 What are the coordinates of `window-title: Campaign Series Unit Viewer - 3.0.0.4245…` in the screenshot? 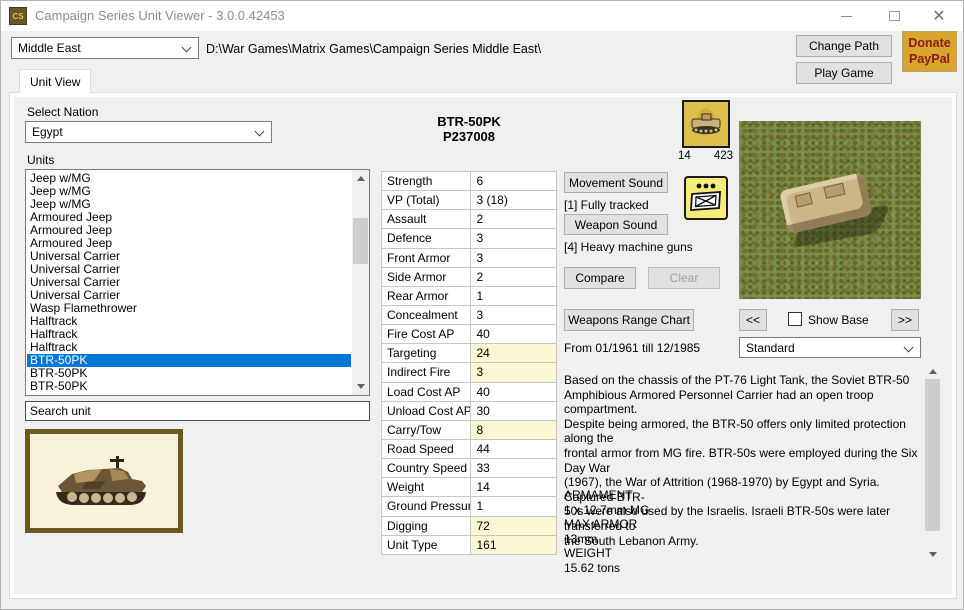 It's located at (160, 15).